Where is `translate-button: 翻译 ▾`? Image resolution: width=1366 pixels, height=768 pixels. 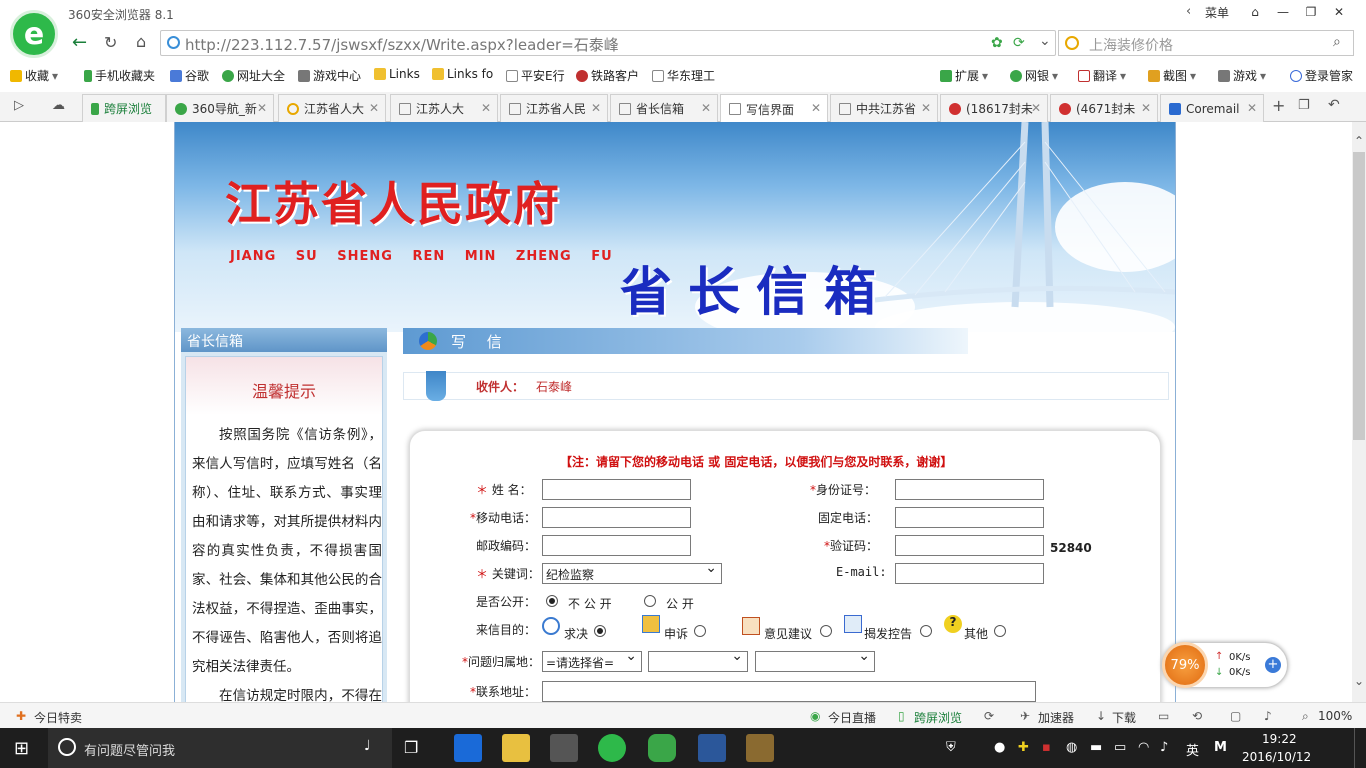 translate-button: 翻译 ▾ is located at coordinates (1102, 75).